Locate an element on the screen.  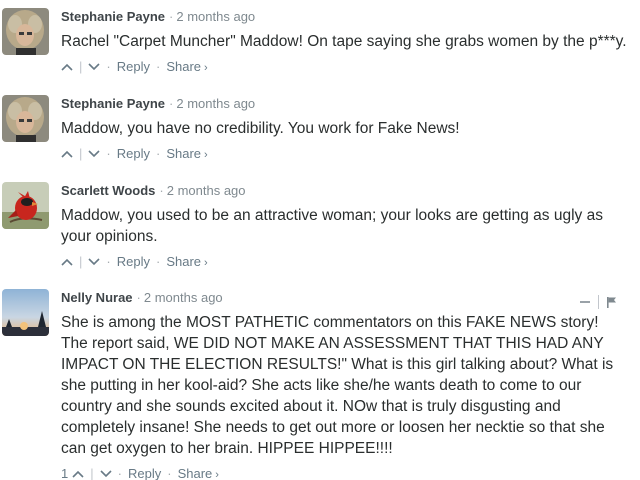
upvote-count: 1 is located at coordinates (65, 473).